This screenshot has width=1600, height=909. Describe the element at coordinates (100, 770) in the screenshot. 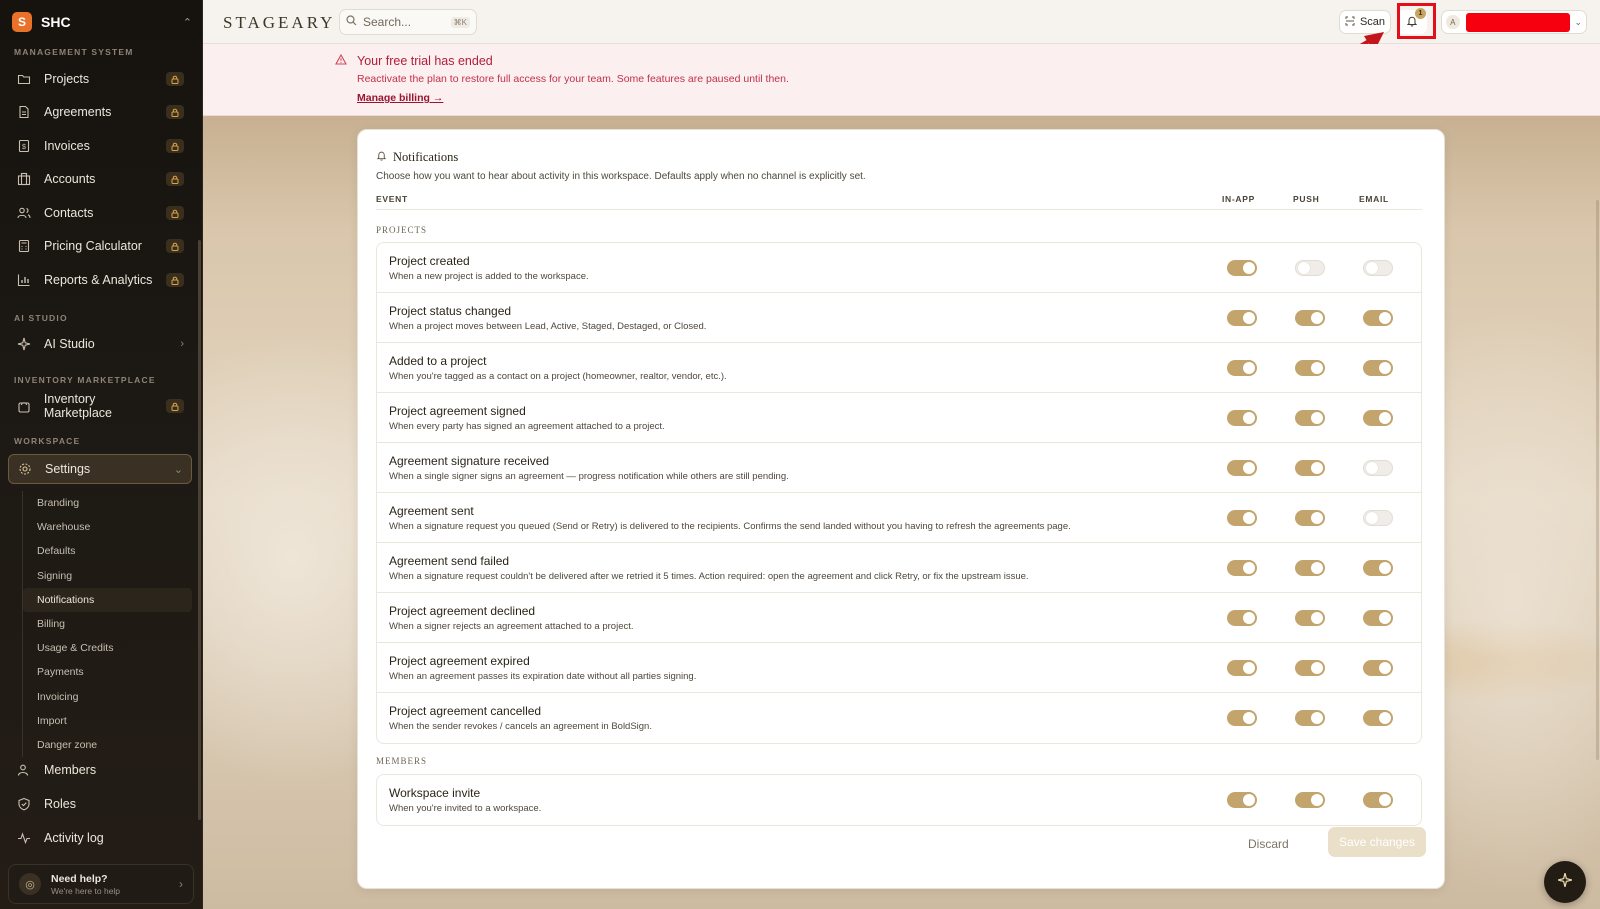

I see `sidebar-item-members: Members` at that location.